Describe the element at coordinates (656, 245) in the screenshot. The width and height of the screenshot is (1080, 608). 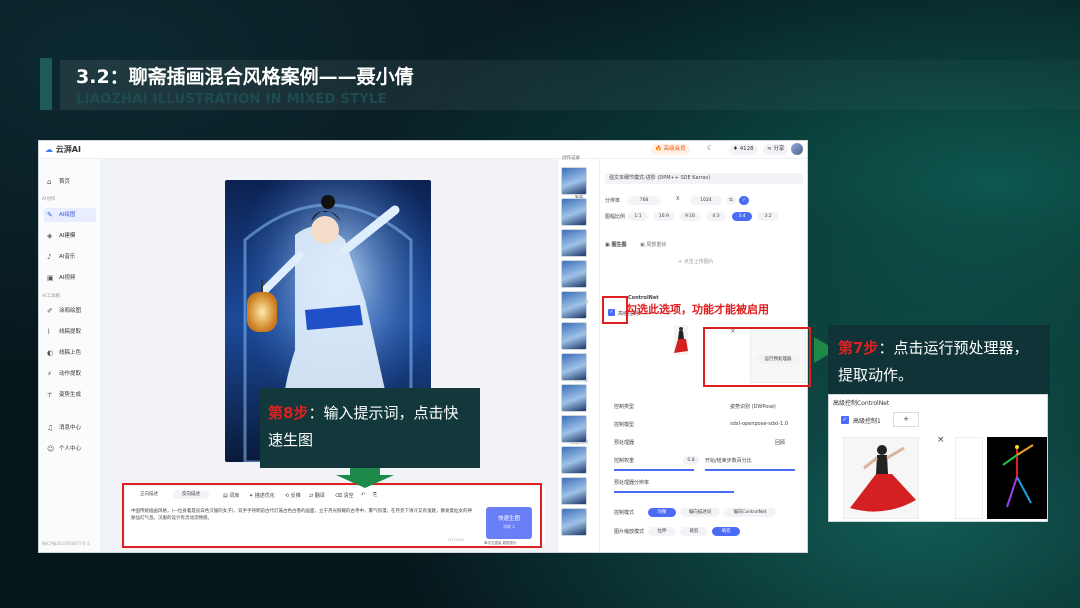
I see `tab-label: 局部重绘` at that location.